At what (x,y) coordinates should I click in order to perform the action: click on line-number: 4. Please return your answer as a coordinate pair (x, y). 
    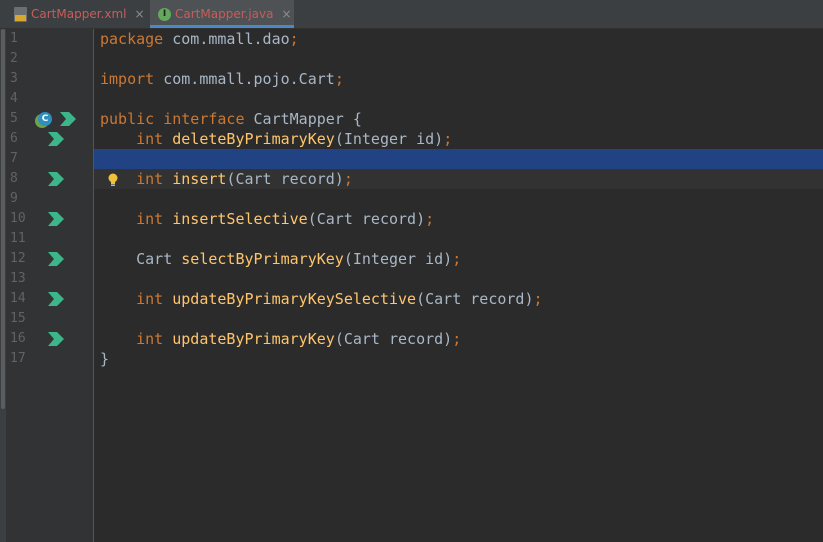
    Looking at the image, I should click on (14, 98).